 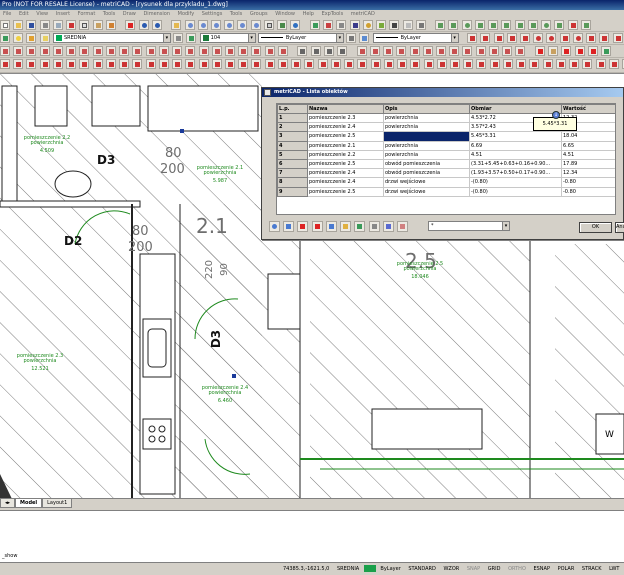 I want to click on draw-xline-icon, so click(x=485, y=38).